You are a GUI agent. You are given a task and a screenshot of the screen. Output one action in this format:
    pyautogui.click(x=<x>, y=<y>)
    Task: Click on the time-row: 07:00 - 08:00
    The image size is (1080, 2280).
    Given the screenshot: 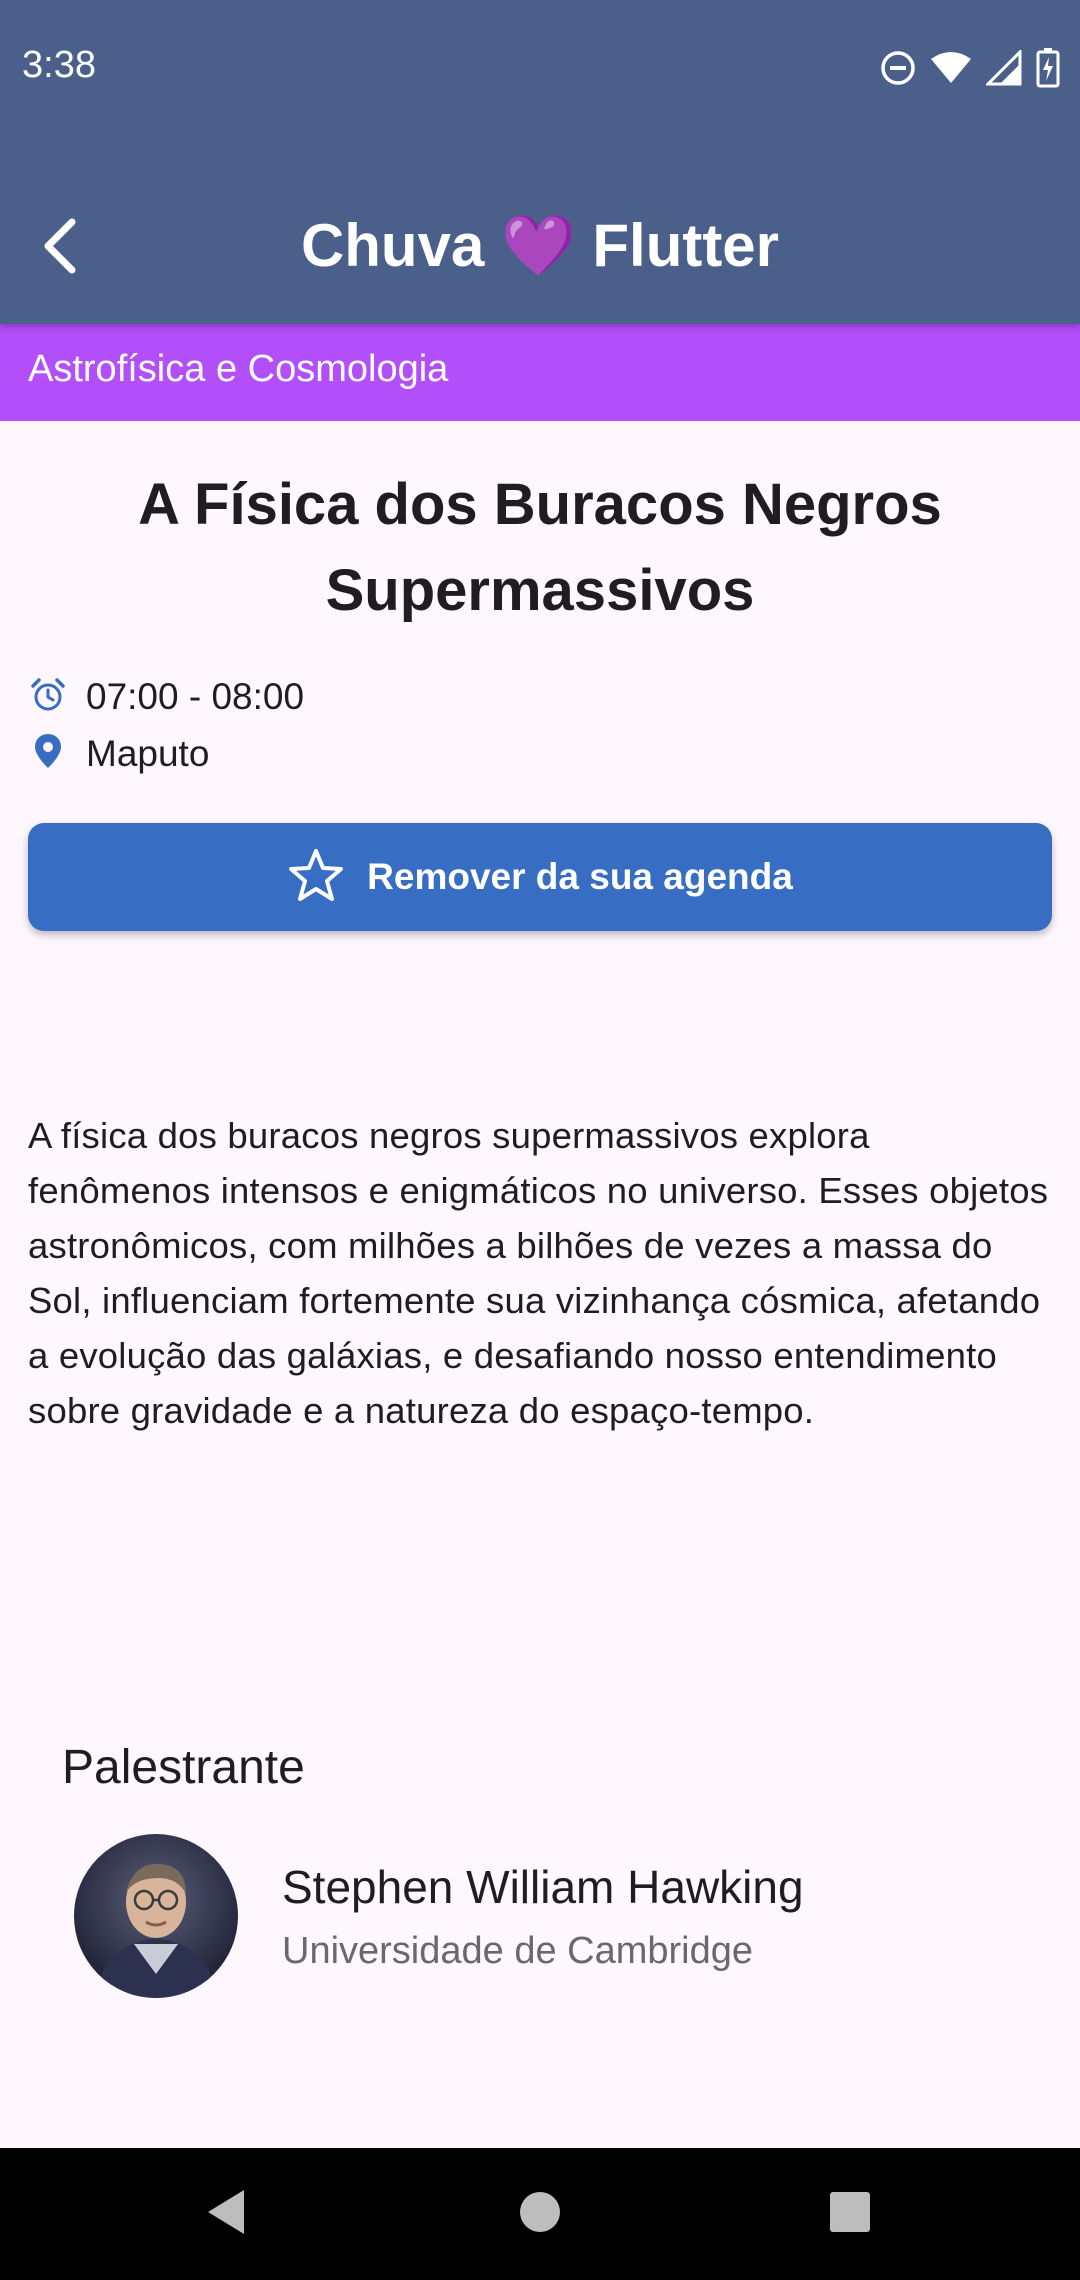 What is the action you would take?
    pyautogui.click(x=167, y=697)
    